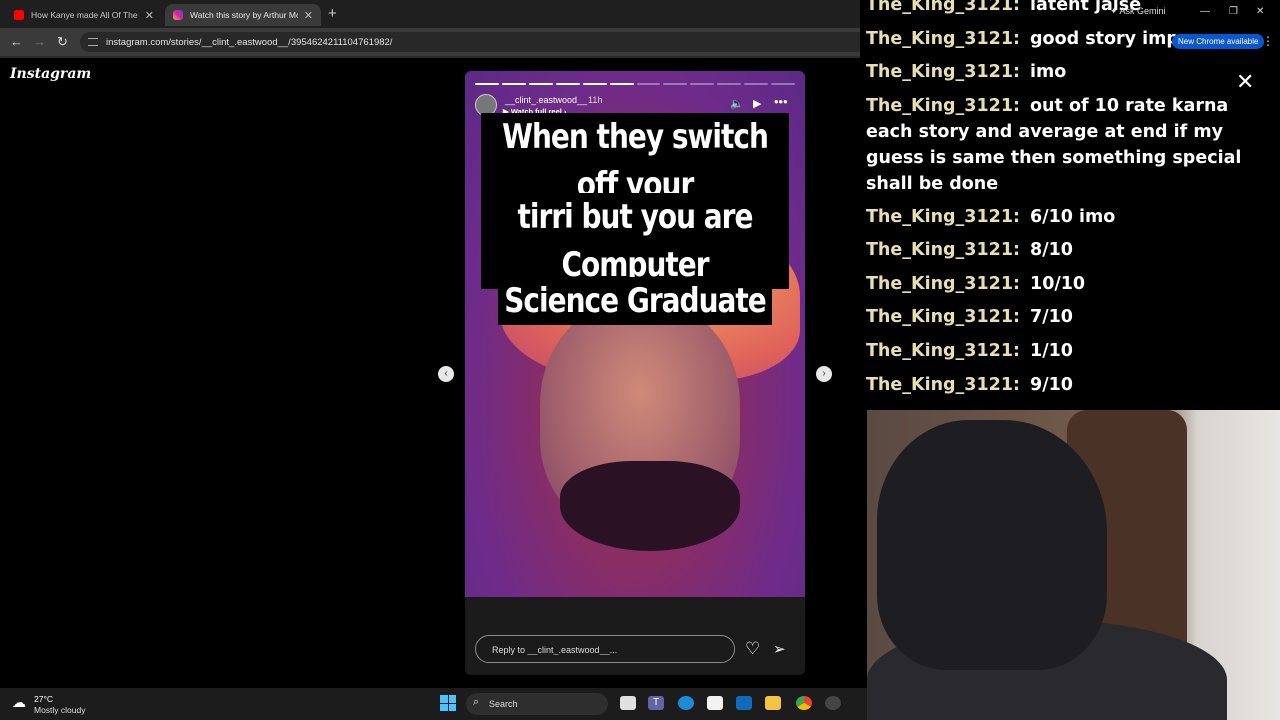 The width and height of the screenshot is (1280, 720). What do you see at coordinates (332, 13) in the screenshot?
I see `new-tab-button: +` at bounding box center [332, 13].